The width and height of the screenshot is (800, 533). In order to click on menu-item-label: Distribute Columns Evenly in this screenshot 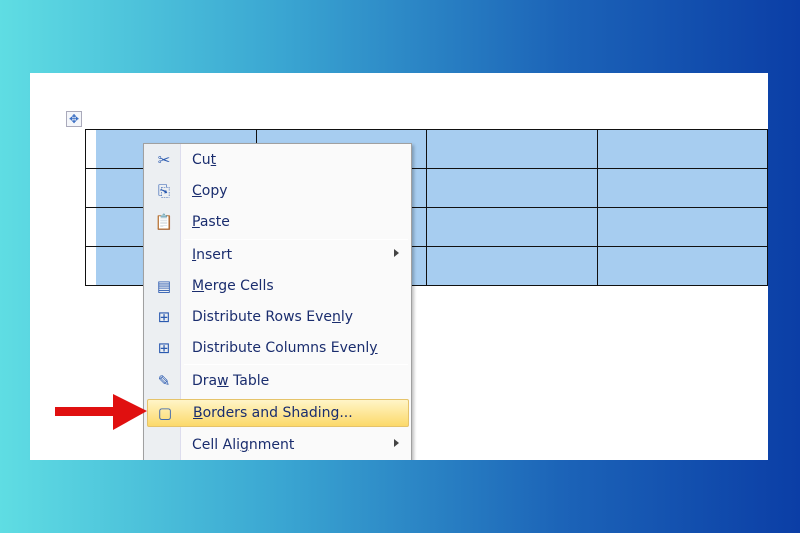, I will do `click(285, 348)`.